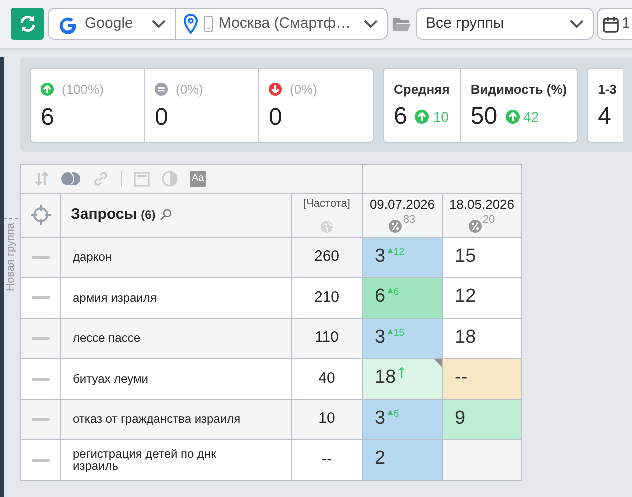  I want to click on search-icon, so click(166, 215).